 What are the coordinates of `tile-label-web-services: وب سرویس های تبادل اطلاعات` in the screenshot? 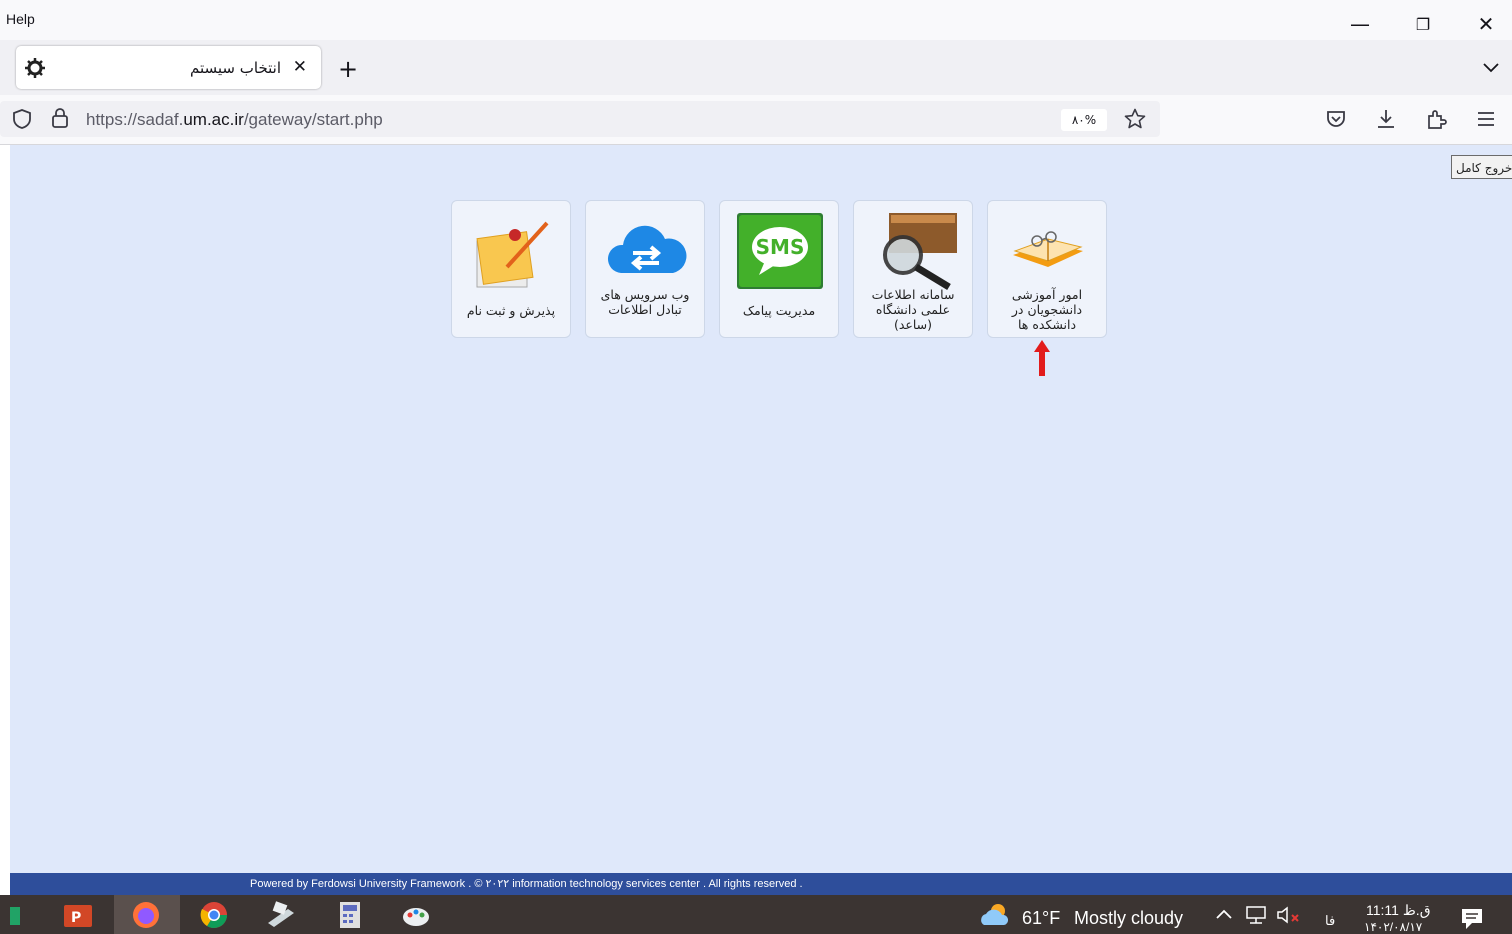 It's located at (645, 302).